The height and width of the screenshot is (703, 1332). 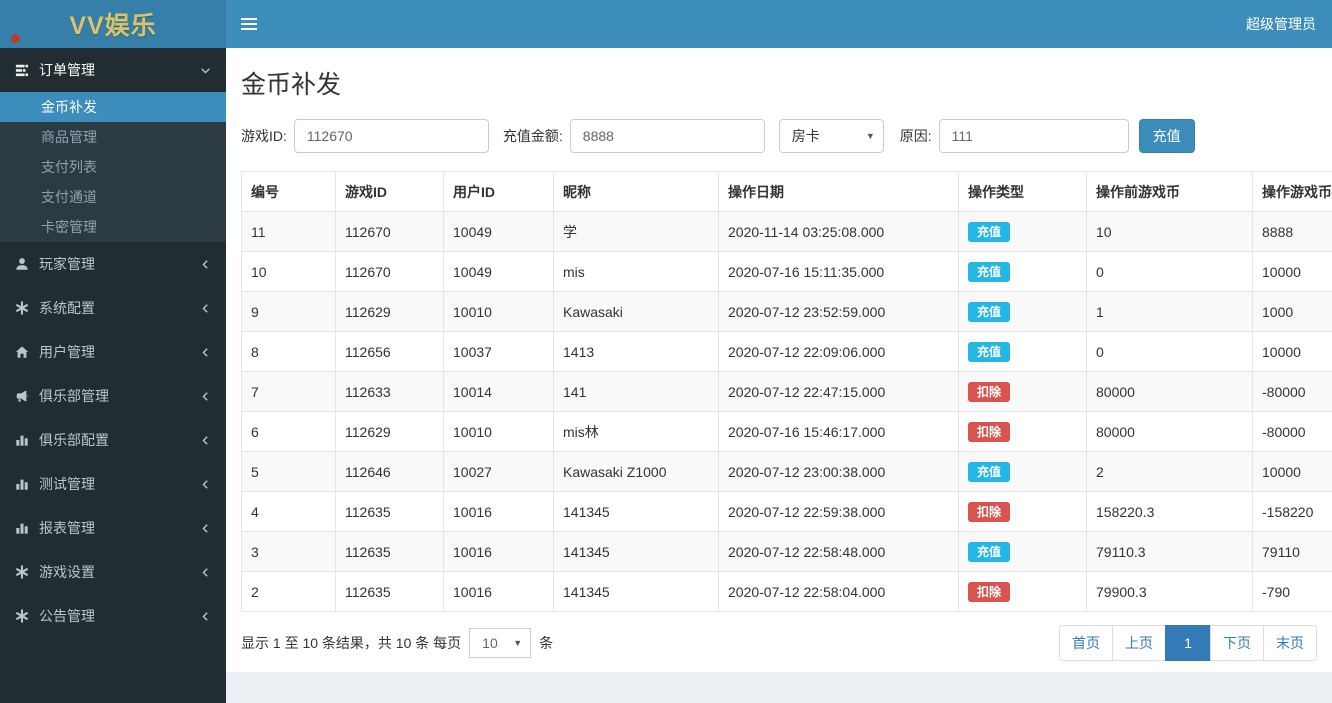 I want to click on submenu-item: 商品管理, so click(x=113, y=137).